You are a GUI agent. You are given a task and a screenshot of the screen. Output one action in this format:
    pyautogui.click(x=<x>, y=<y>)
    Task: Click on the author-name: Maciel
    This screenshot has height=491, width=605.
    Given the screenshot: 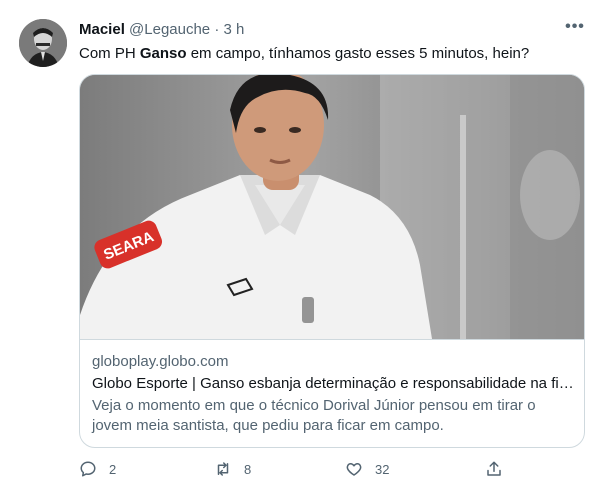 What is the action you would take?
    pyautogui.click(x=102, y=29)
    